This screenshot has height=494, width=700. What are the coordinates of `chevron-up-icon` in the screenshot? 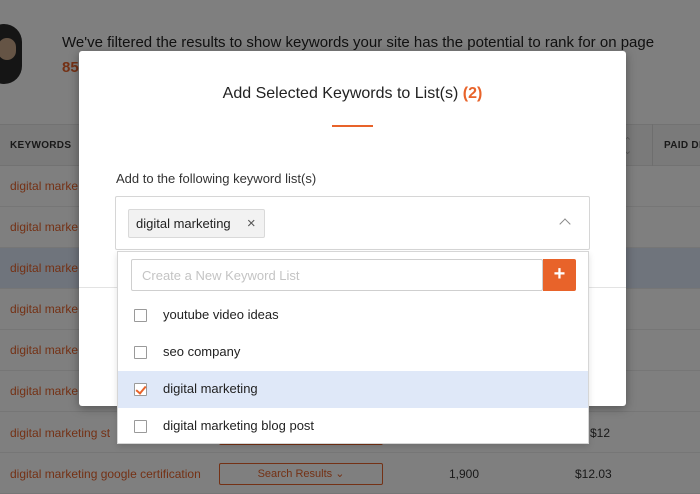 It's located at (565, 224).